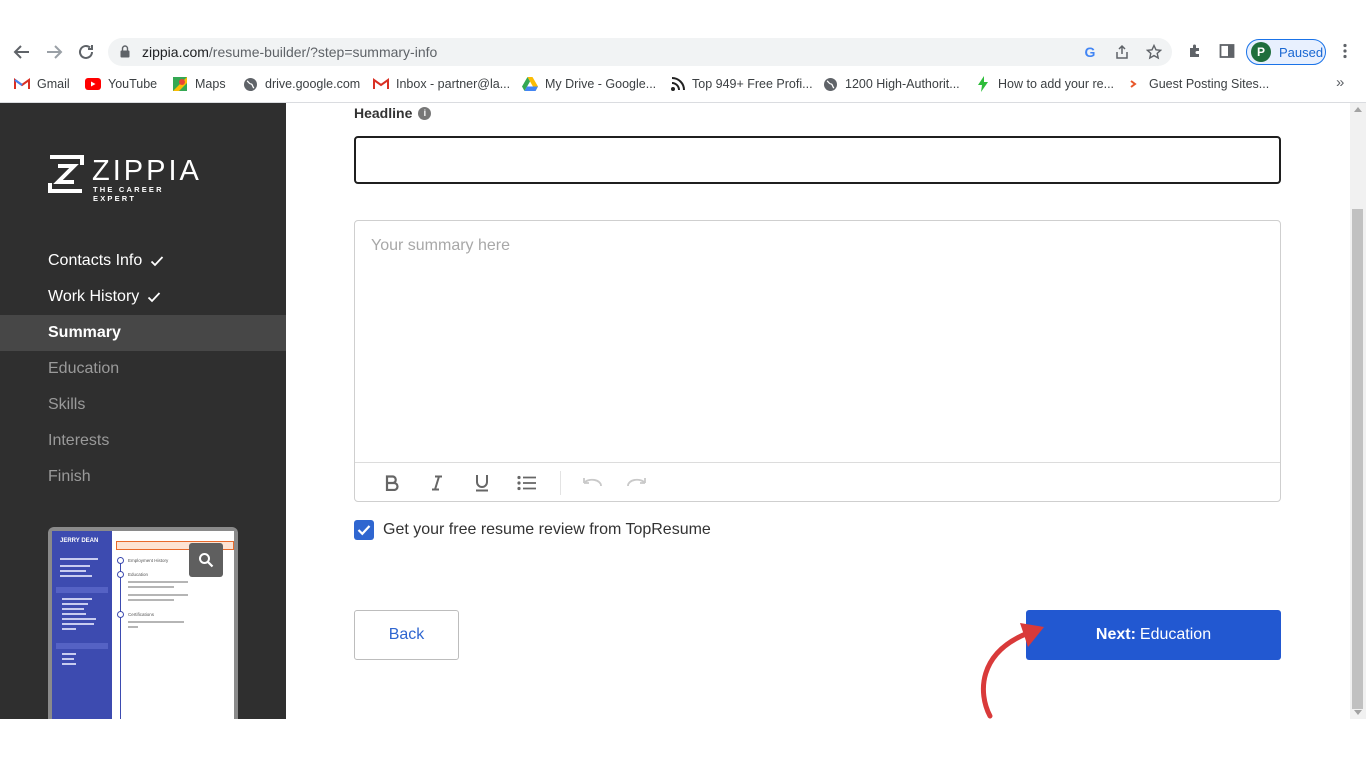 The width and height of the screenshot is (1366, 768). Describe the element at coordinates (1301, 52) in the screenshot. I see `profile-status: Paused` at that location.